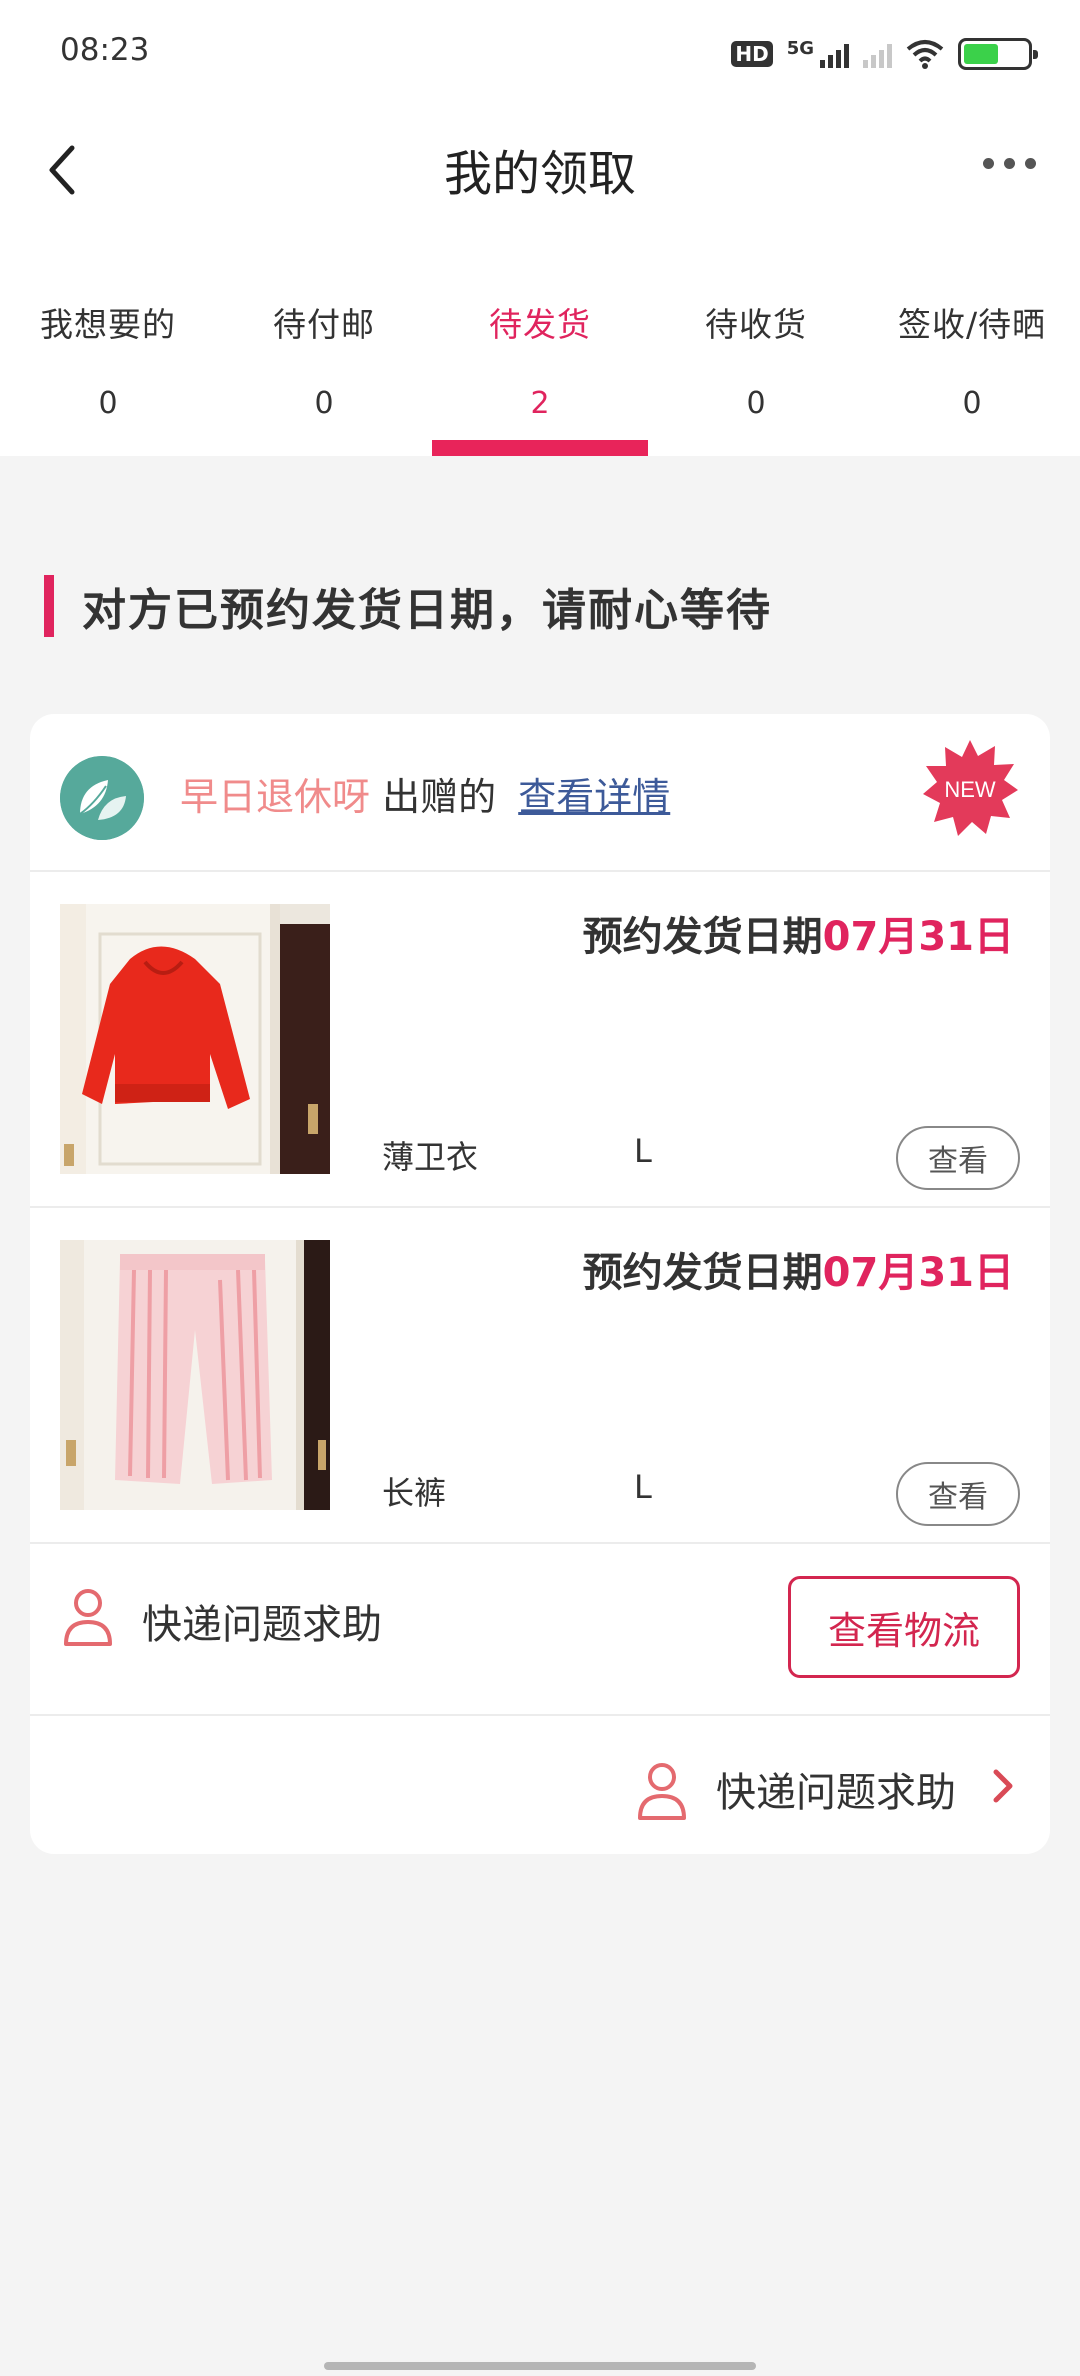 The image size is (1080, 2376). Describe the element at coordinates (439, 797) in the screenshot. I see `giver-suffix: 出赠的` at that location.